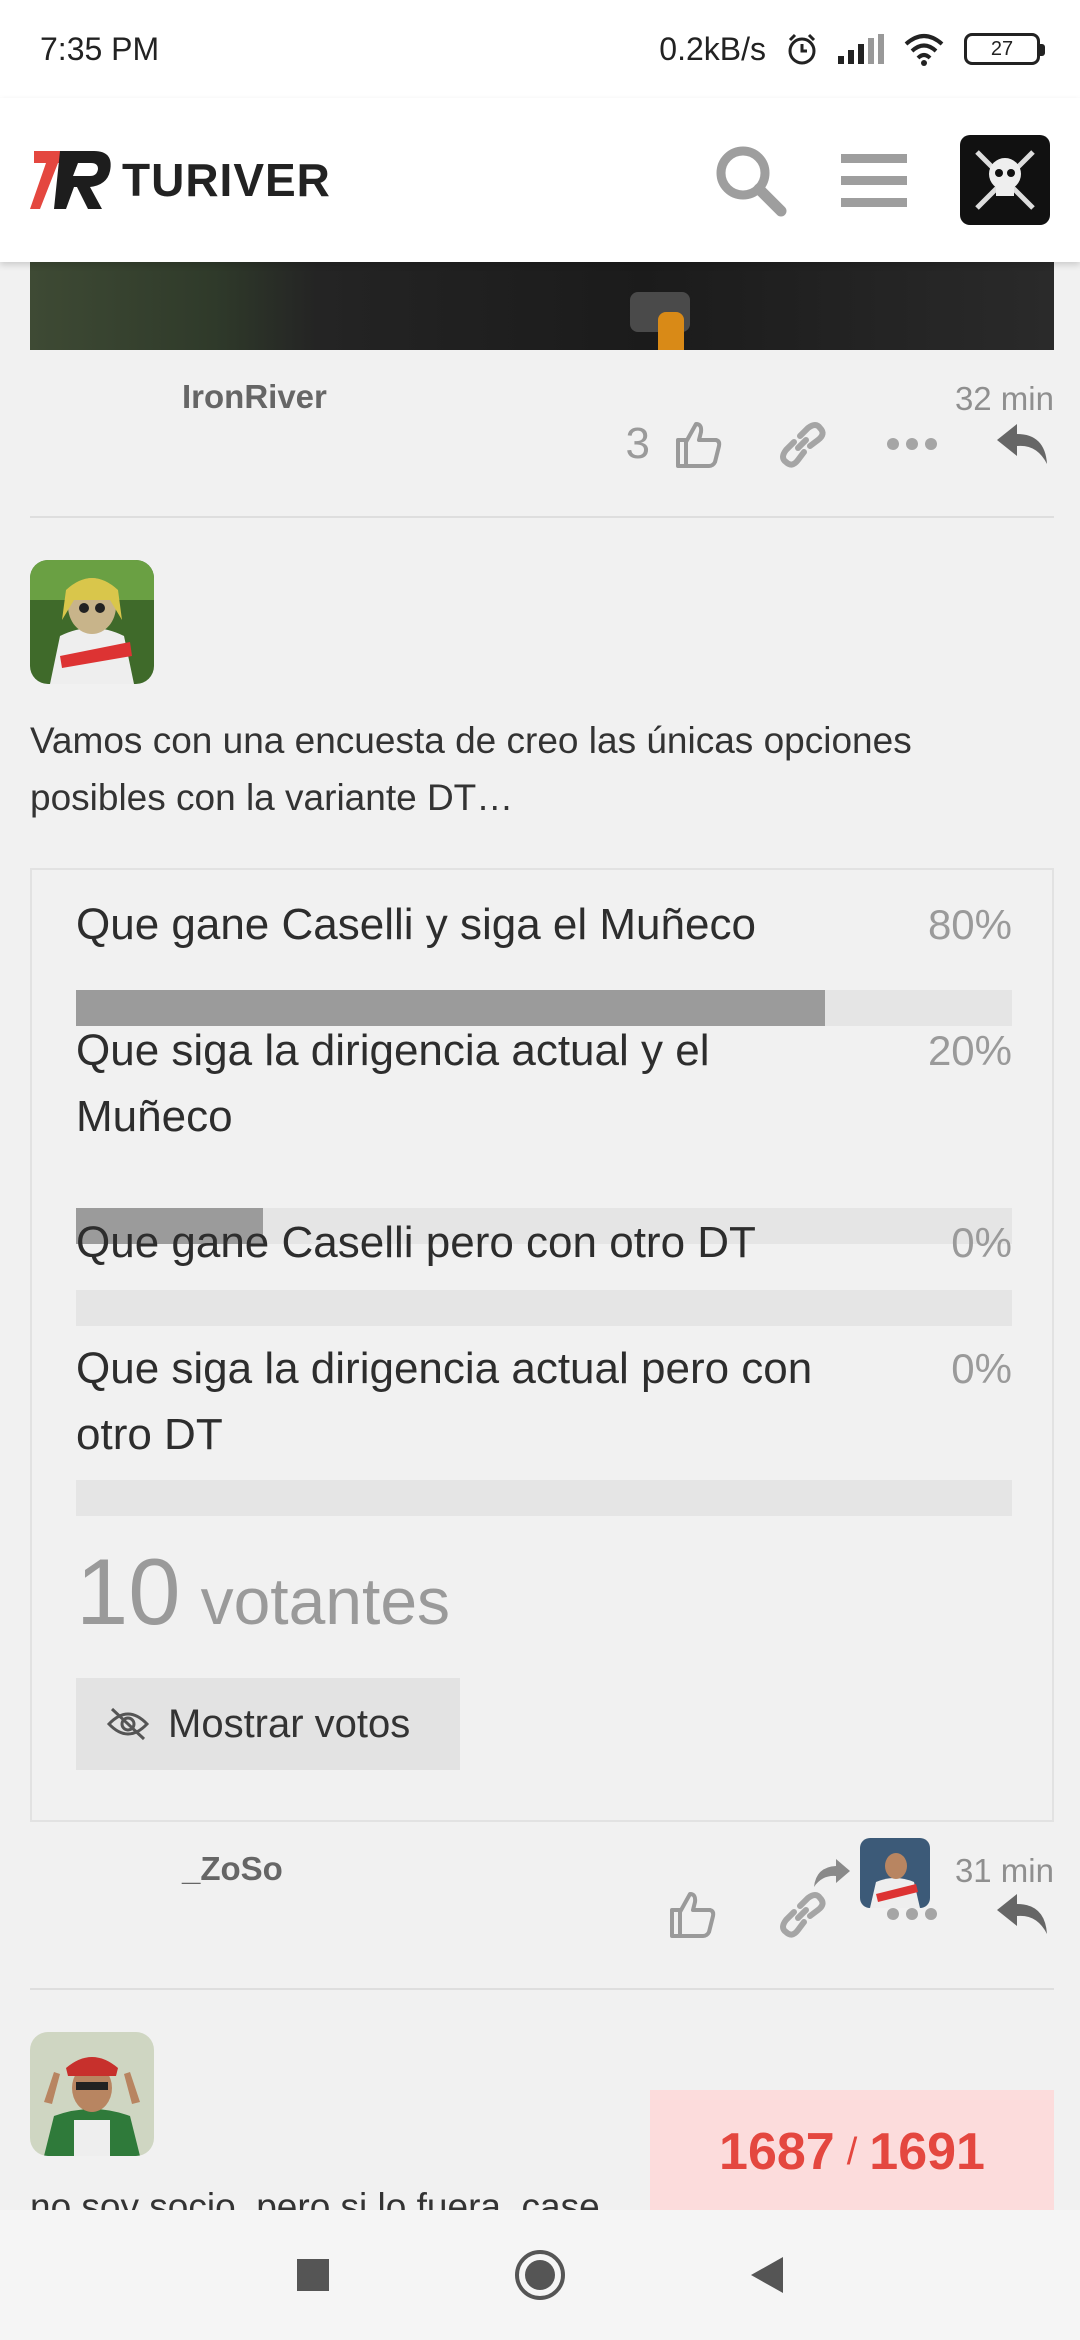  I want to click on zoso-avatar-image, so click(92, 2094).